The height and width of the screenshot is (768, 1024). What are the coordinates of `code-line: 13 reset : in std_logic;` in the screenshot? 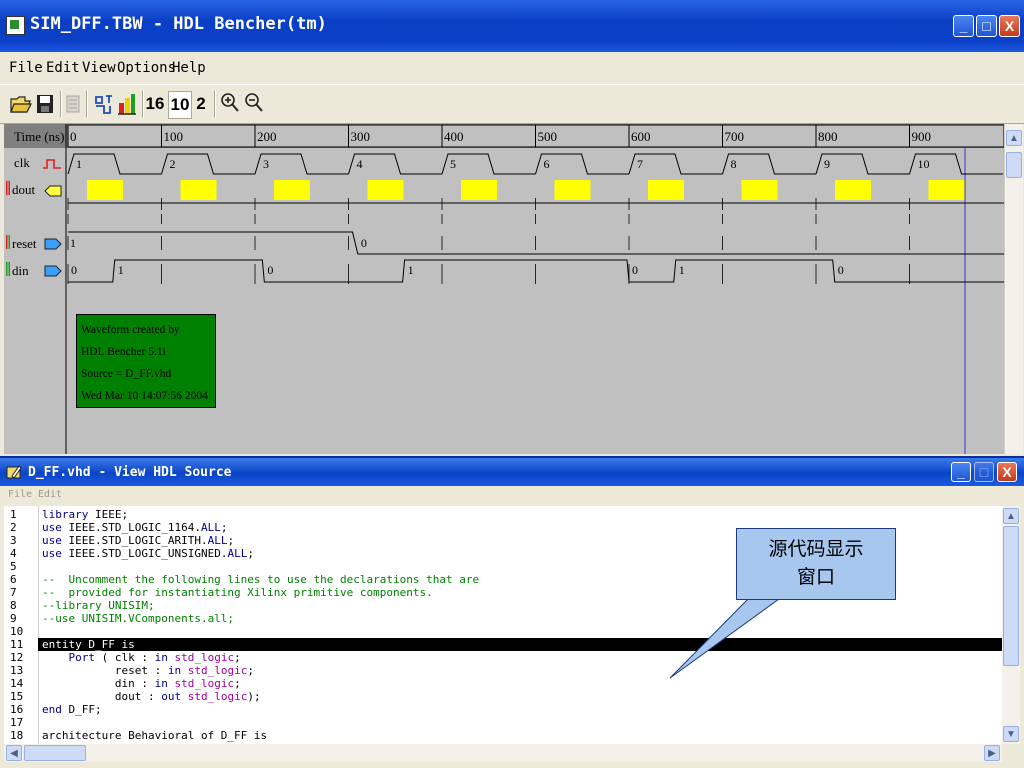 It's located at (503, 670).